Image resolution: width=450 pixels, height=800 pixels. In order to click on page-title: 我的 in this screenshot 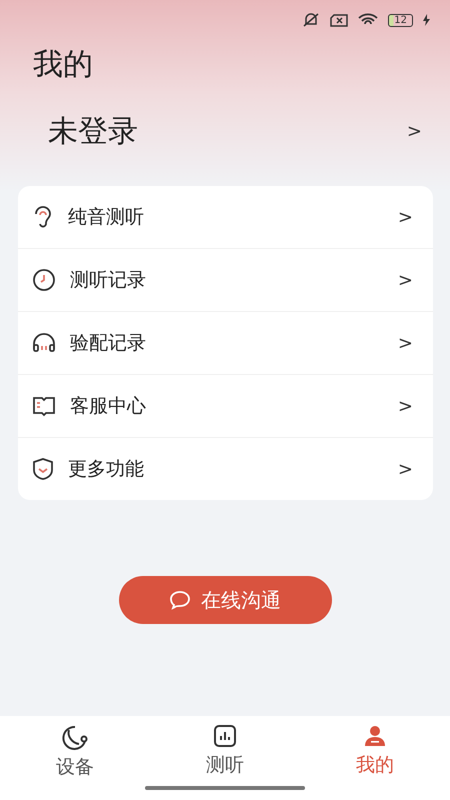, I will do `click(63, 65)`.